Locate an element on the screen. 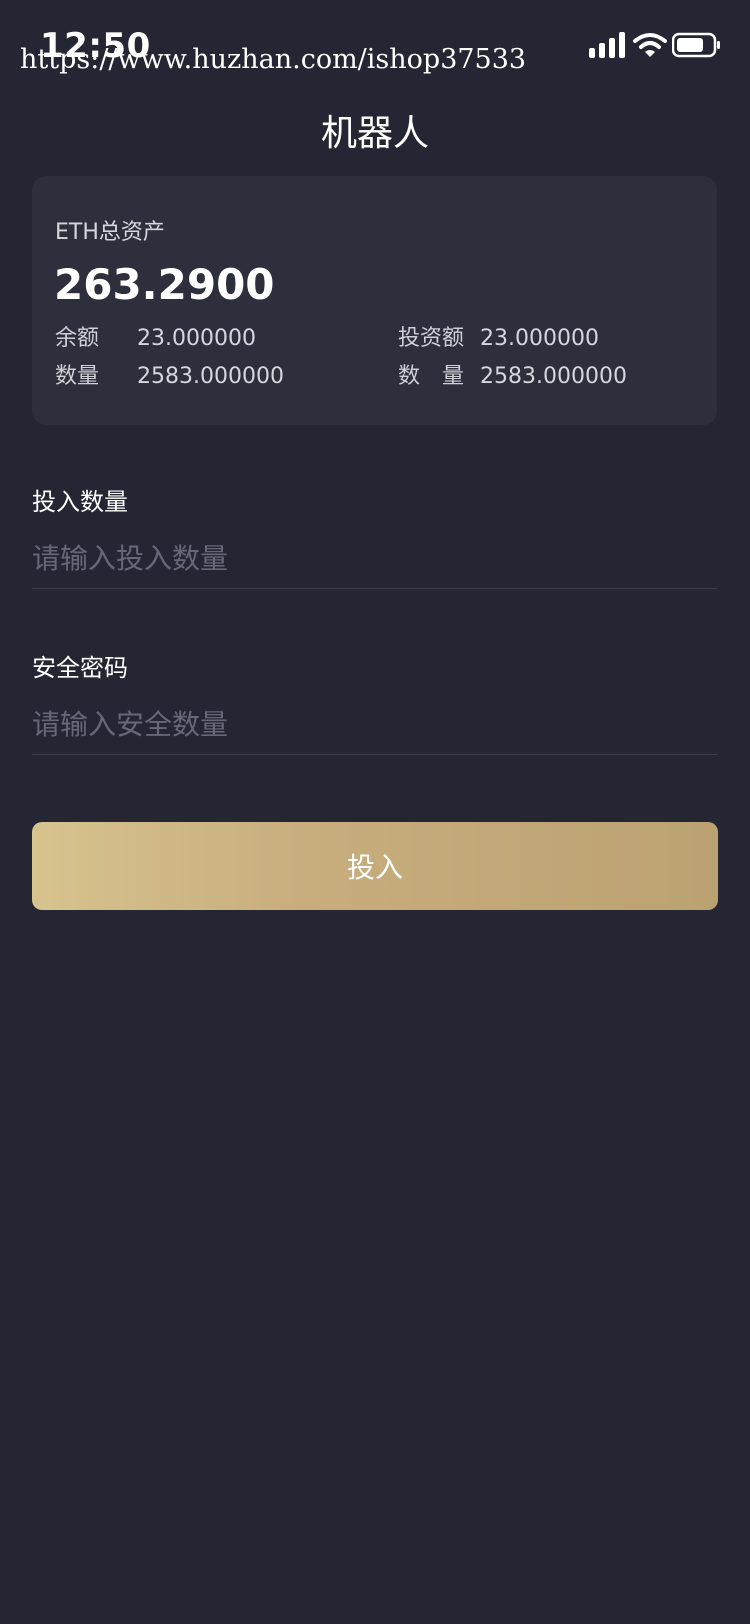 This screenshot has height=1624, width=750. quantity-secondary-value: 2583.000000 is located at coordinates (553, 376).